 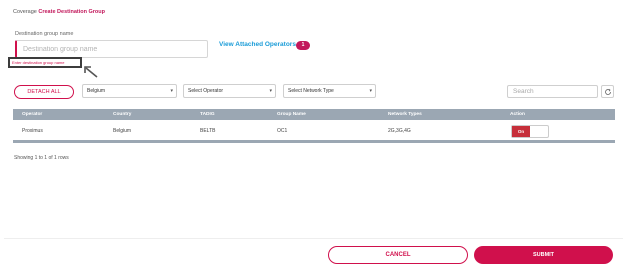 I want to click on column-header-network-types: Network Types, so click(x=405, y=114).